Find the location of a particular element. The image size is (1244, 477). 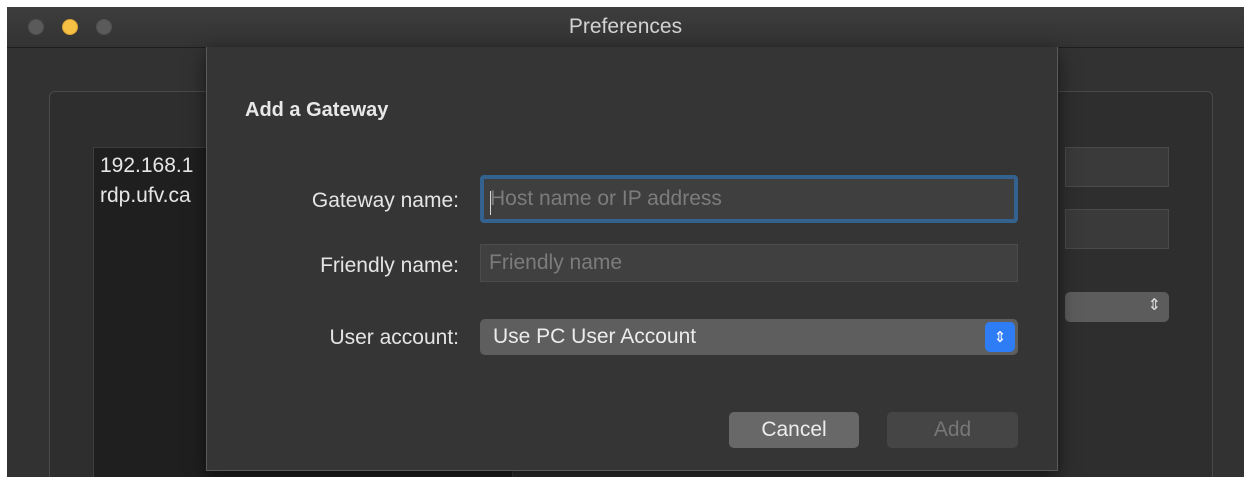

user-account-selected: Use PC User Account is located at coordinates (595, 336).